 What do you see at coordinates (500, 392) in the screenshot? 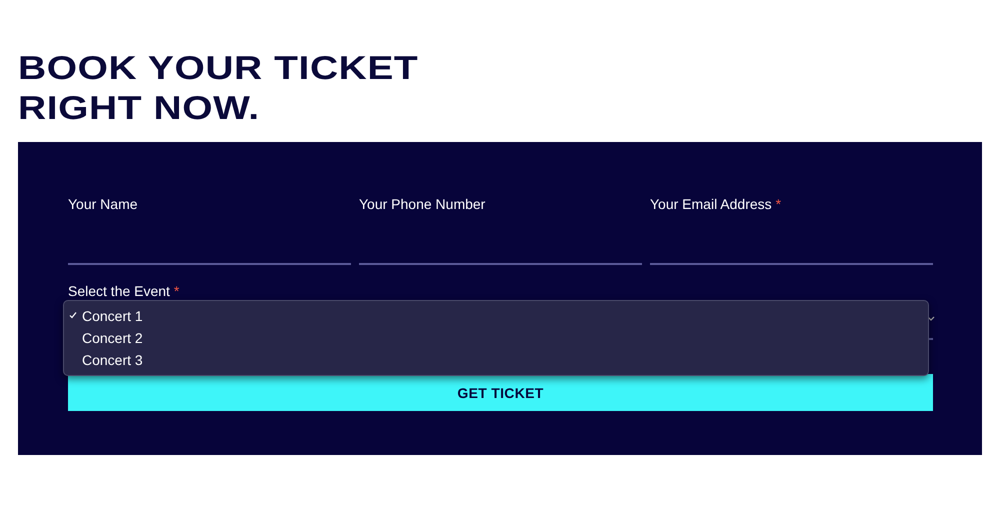
I see `get-ticket-button: GET TICKET` at bounding box center [500, 392].